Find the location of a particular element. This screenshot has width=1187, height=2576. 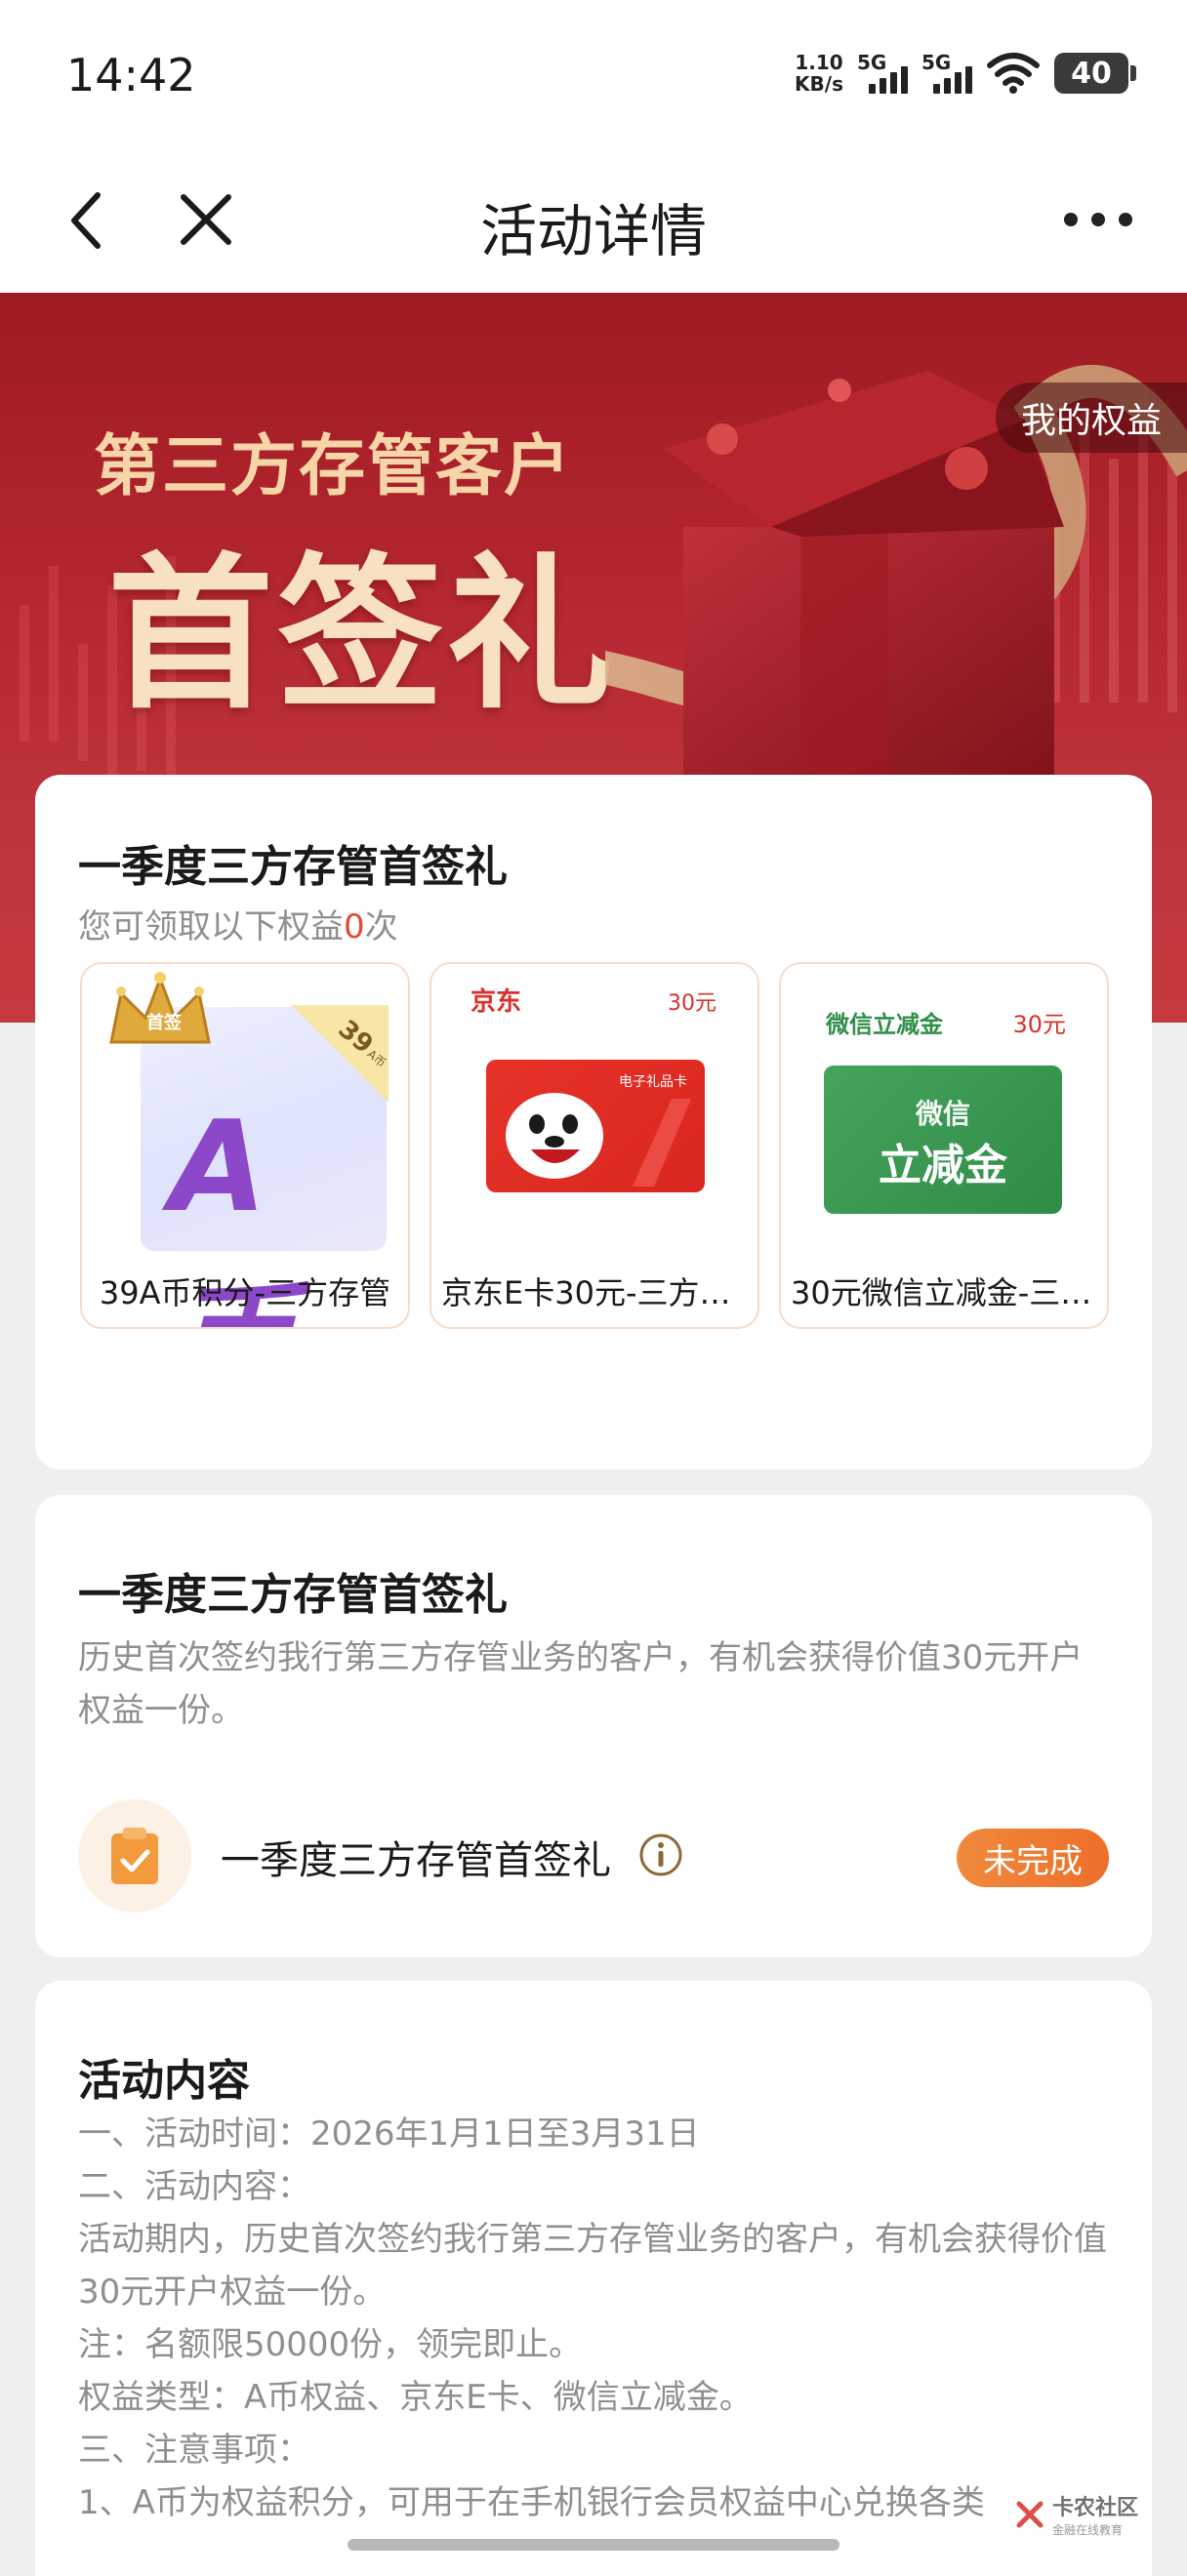

rewards-card-subtitle: 您可领取以下权益0次 is located at coordinates (238, 923).